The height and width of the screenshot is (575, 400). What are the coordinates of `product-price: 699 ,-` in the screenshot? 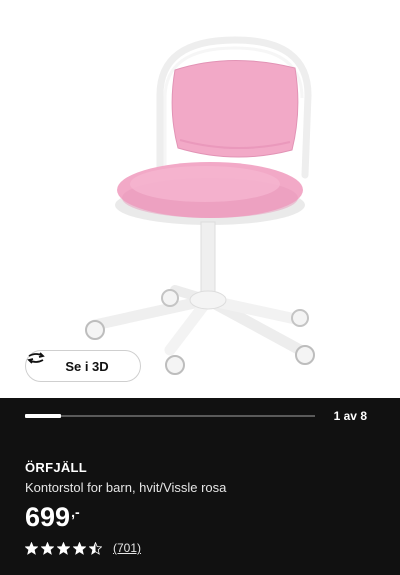 It's located at (52, 517).